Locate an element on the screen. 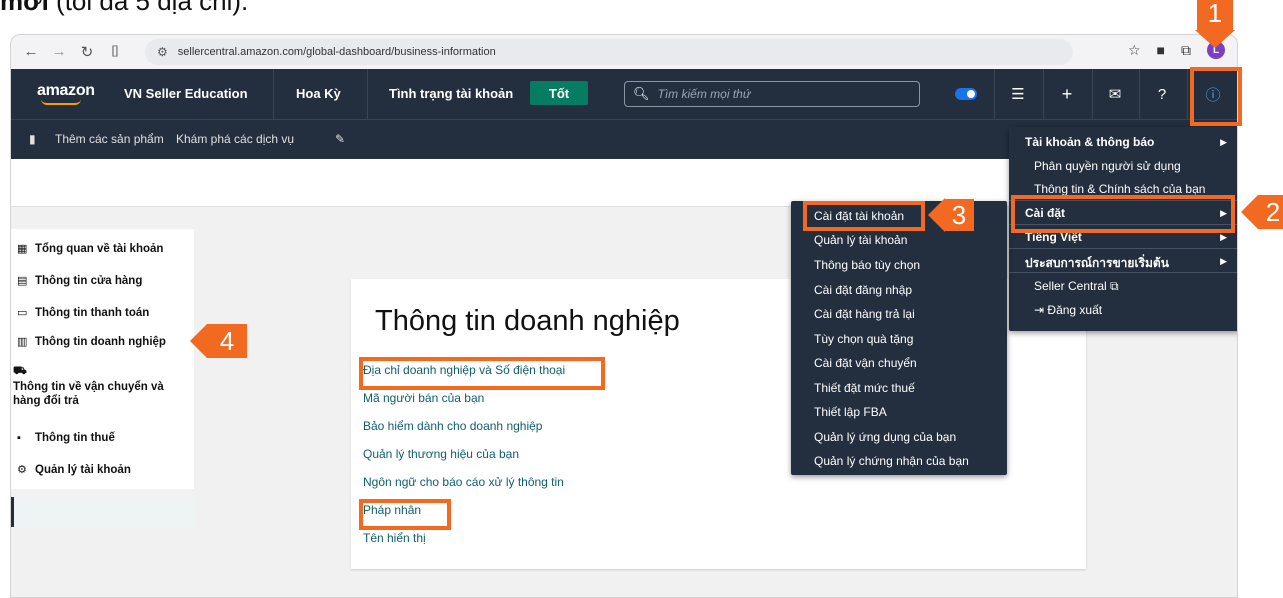 Image resolution: width=1283 pixels, height=598 pixels. store-name: VN Seller Education is located at coordinates (186, 93).